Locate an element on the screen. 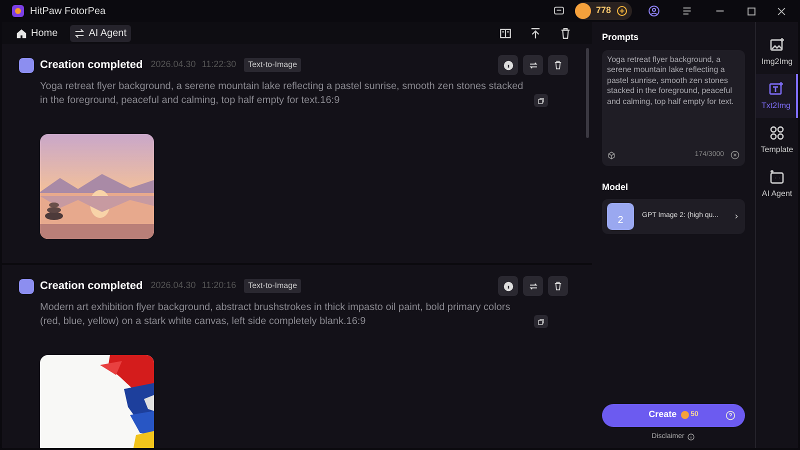 The height and width of the screenshot is (450, 800). upload-icon is located at coordinates (535, 33).